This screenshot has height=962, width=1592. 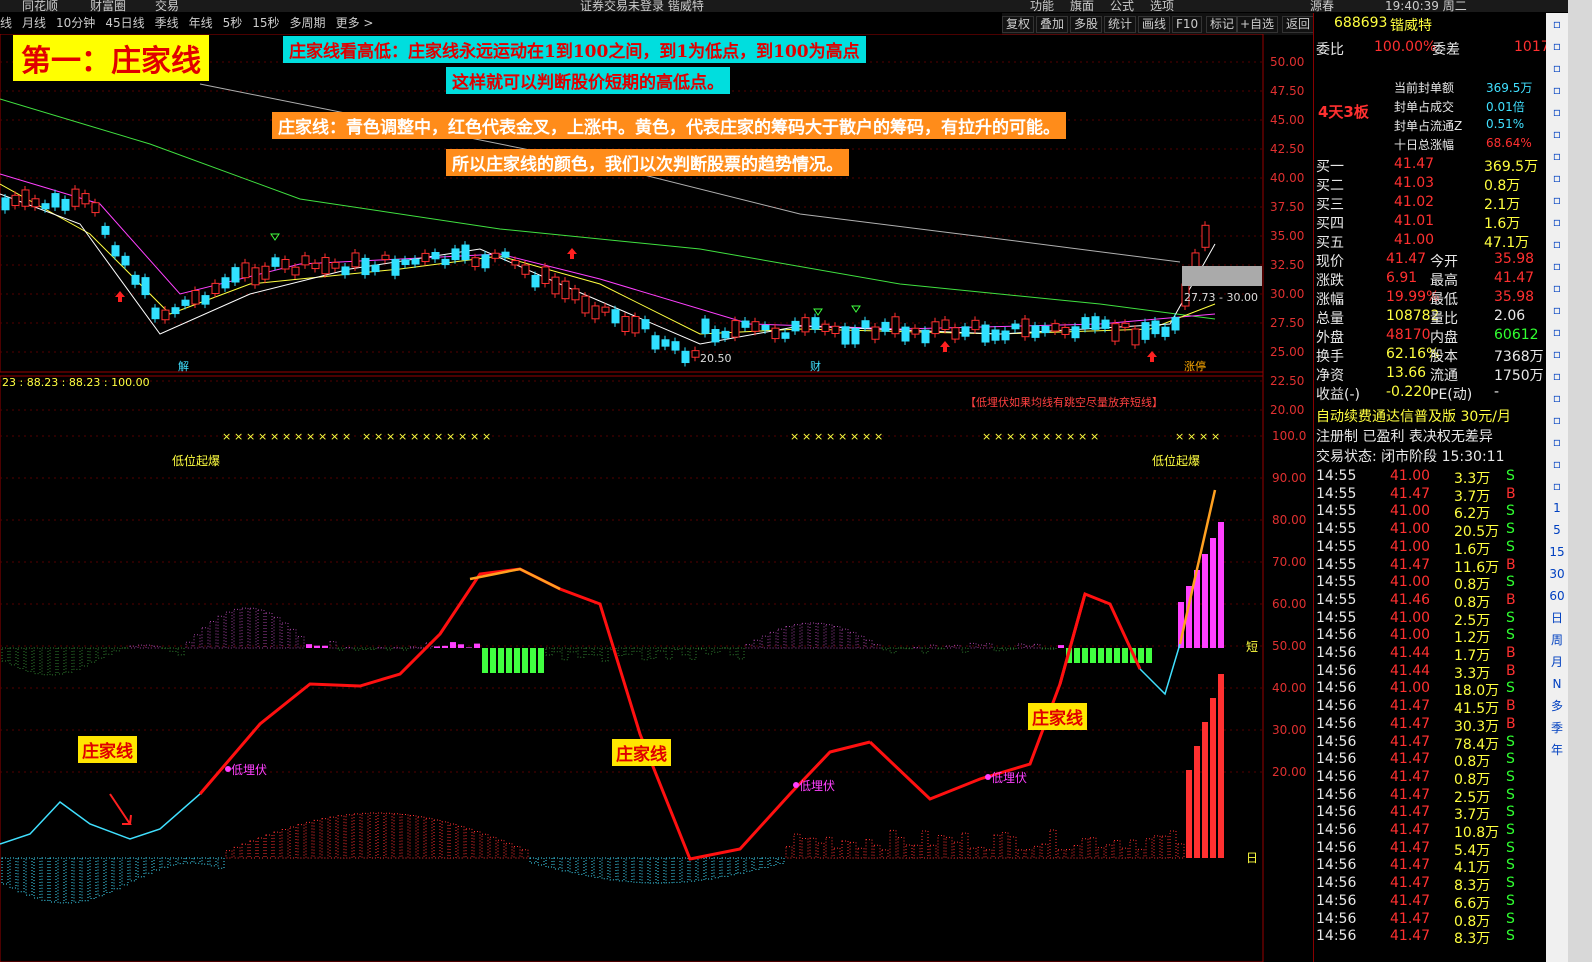 What do you see at coordinates (1042, 6) in the screenshot?
I see `top-menu-item: 功能` at bounding box center [1042, 6].